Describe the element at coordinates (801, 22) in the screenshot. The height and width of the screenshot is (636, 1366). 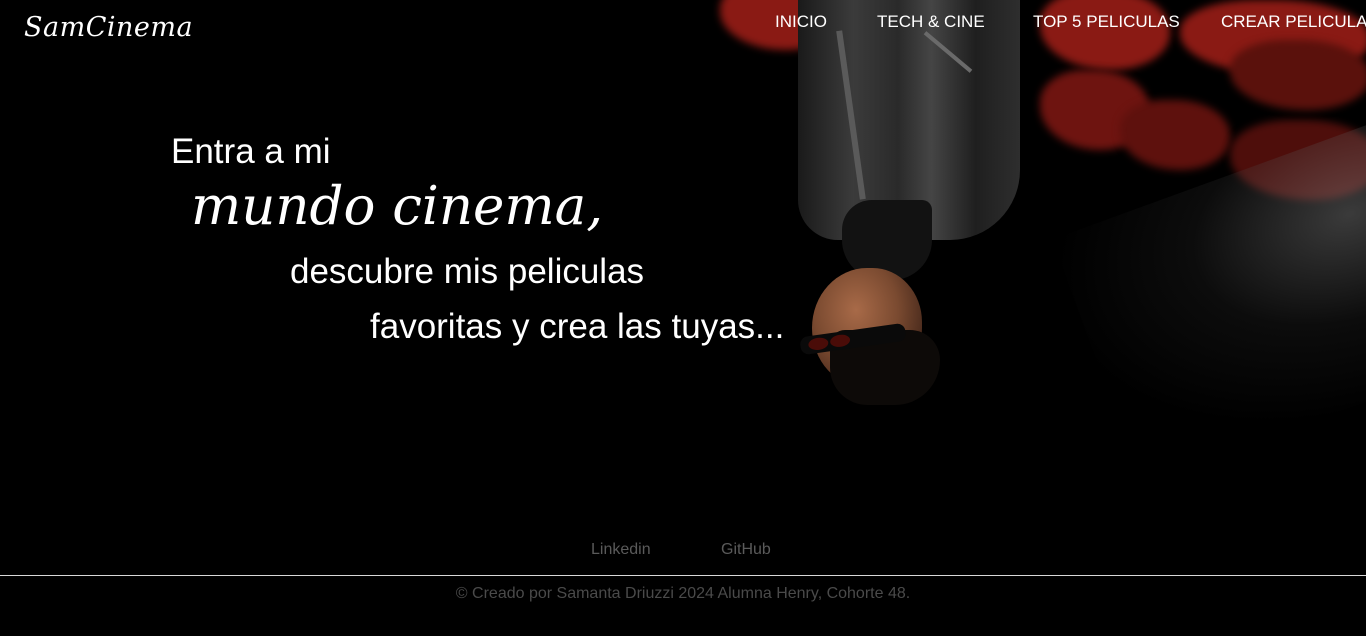
I see `nav-item-inicio: INICIO` at that location.